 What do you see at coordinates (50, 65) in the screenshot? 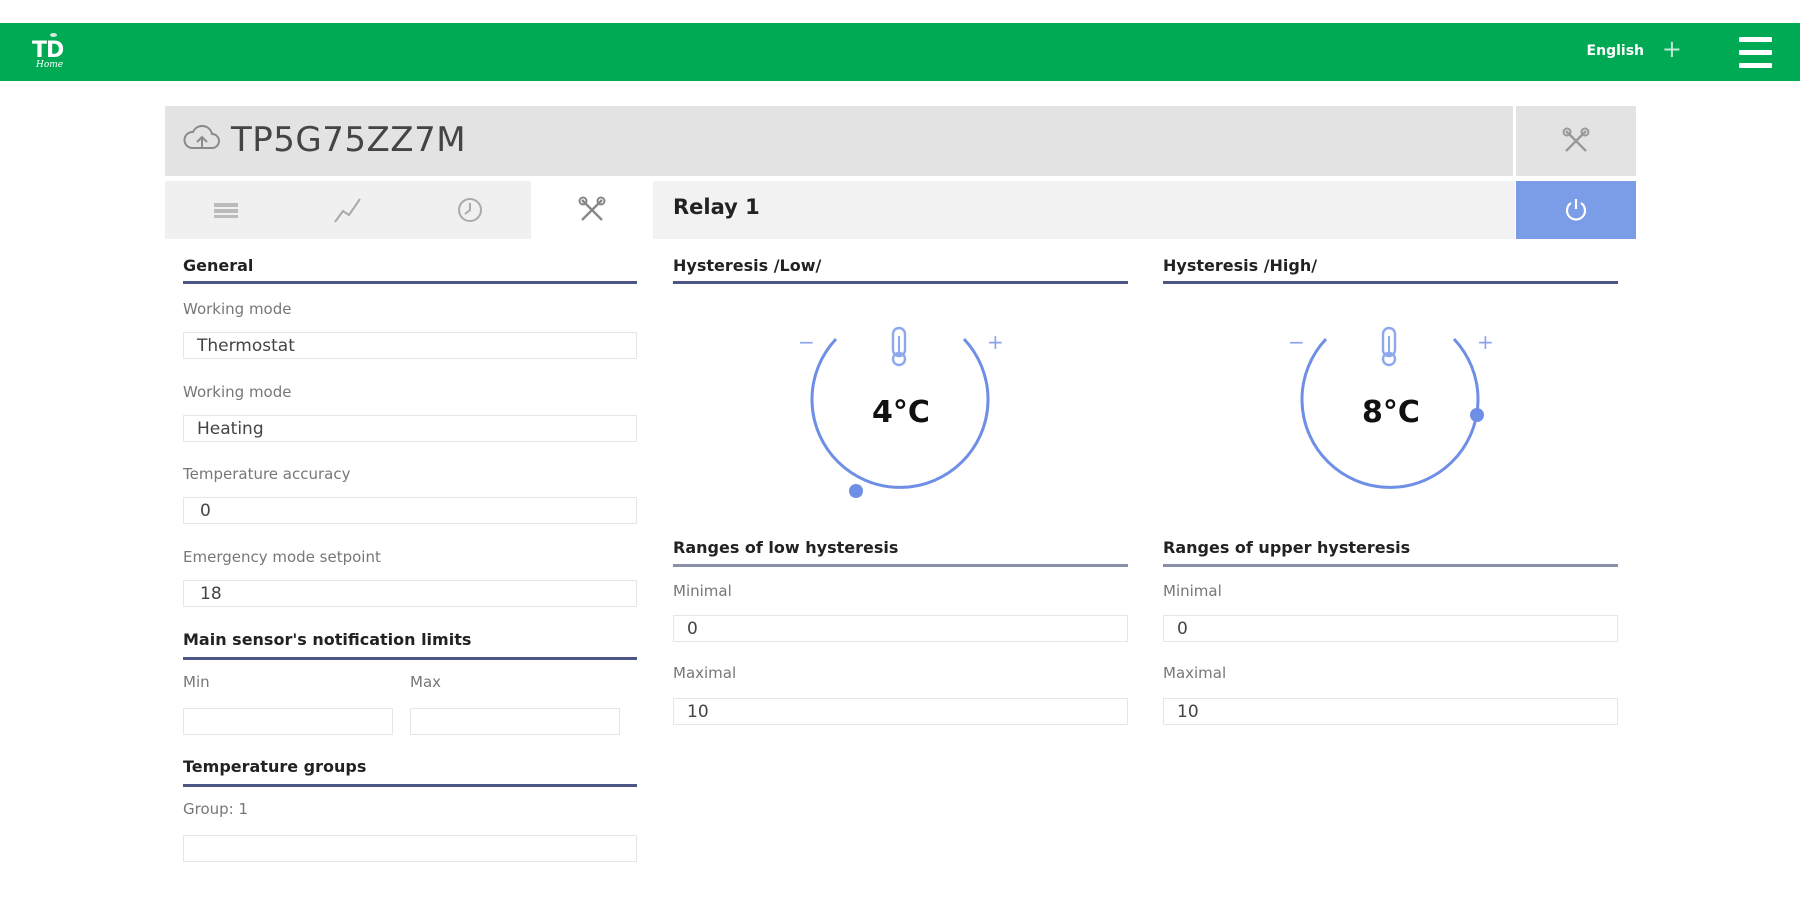
I see `brand-subtitle: Home` at bounding box center [50, 65].